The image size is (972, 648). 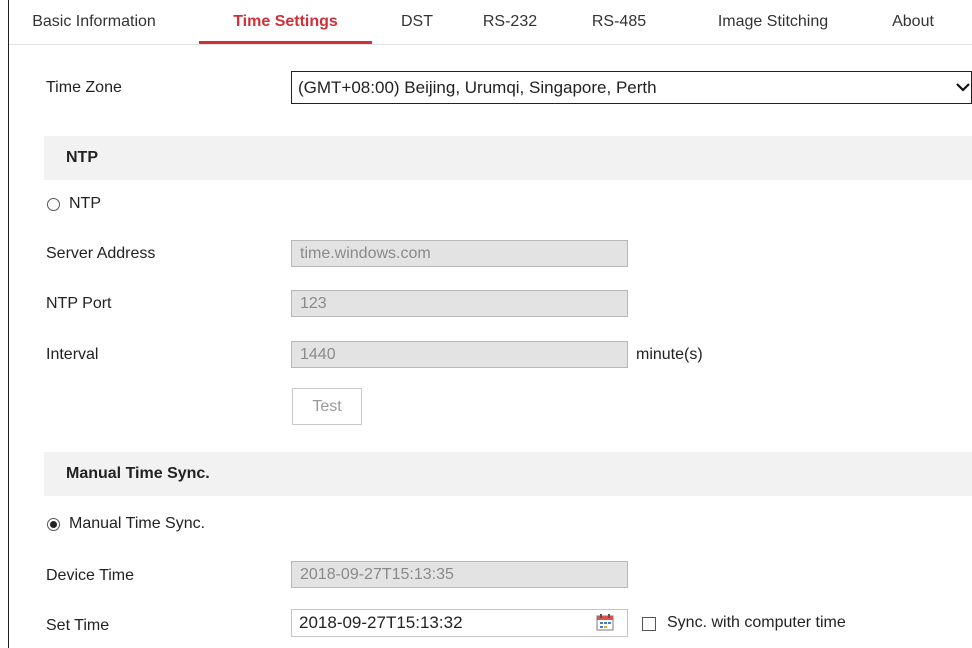 I want to click on manual-sync-section-title: Manual Time Sync., so click(x=138, y=473).